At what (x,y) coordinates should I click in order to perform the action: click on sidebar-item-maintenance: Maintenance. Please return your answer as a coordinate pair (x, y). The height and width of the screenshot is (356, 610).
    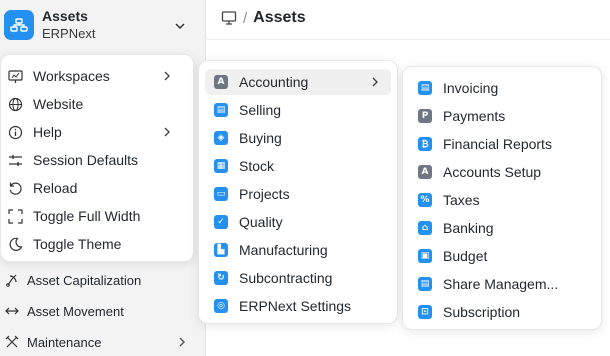
    Looking at the image, I should click on (100, 342).